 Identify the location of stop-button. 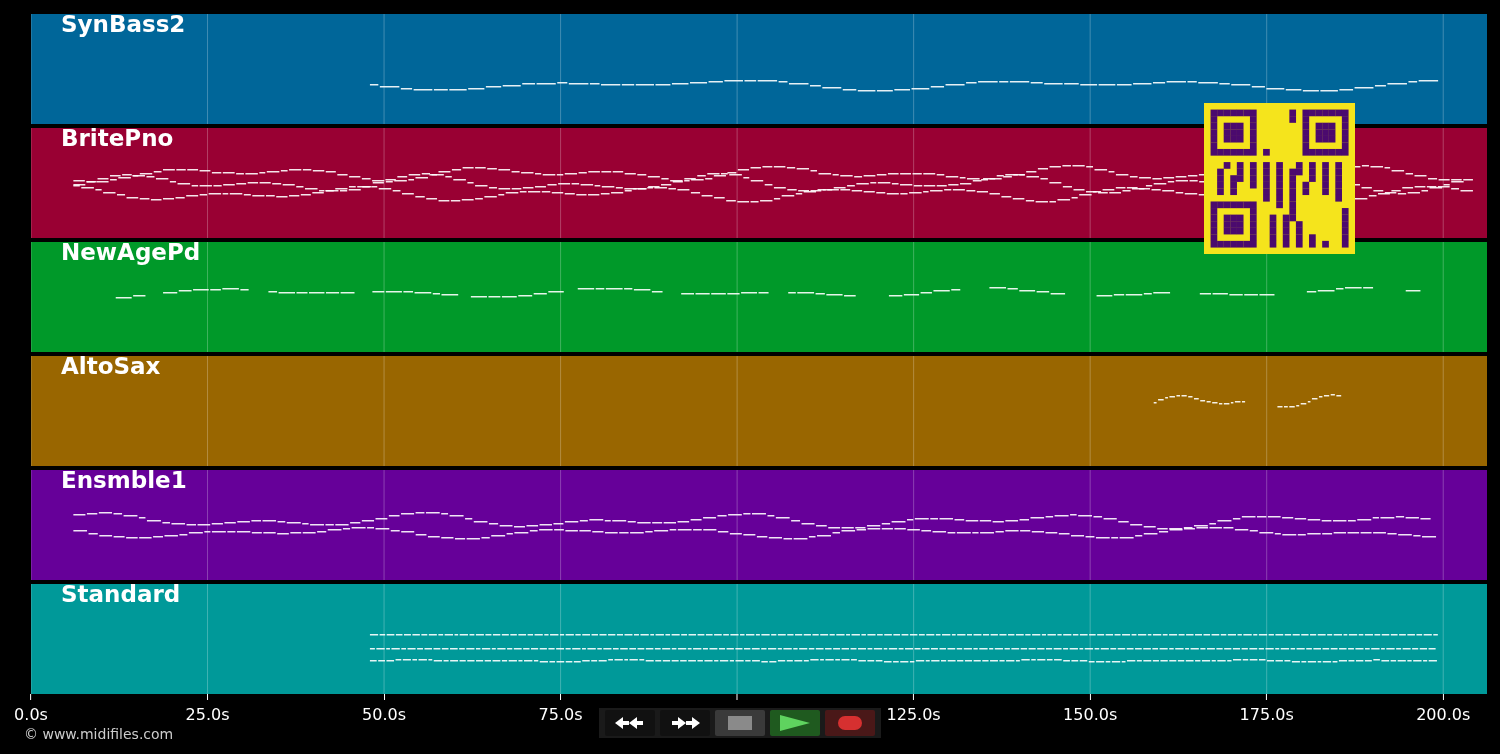
(740, 723).